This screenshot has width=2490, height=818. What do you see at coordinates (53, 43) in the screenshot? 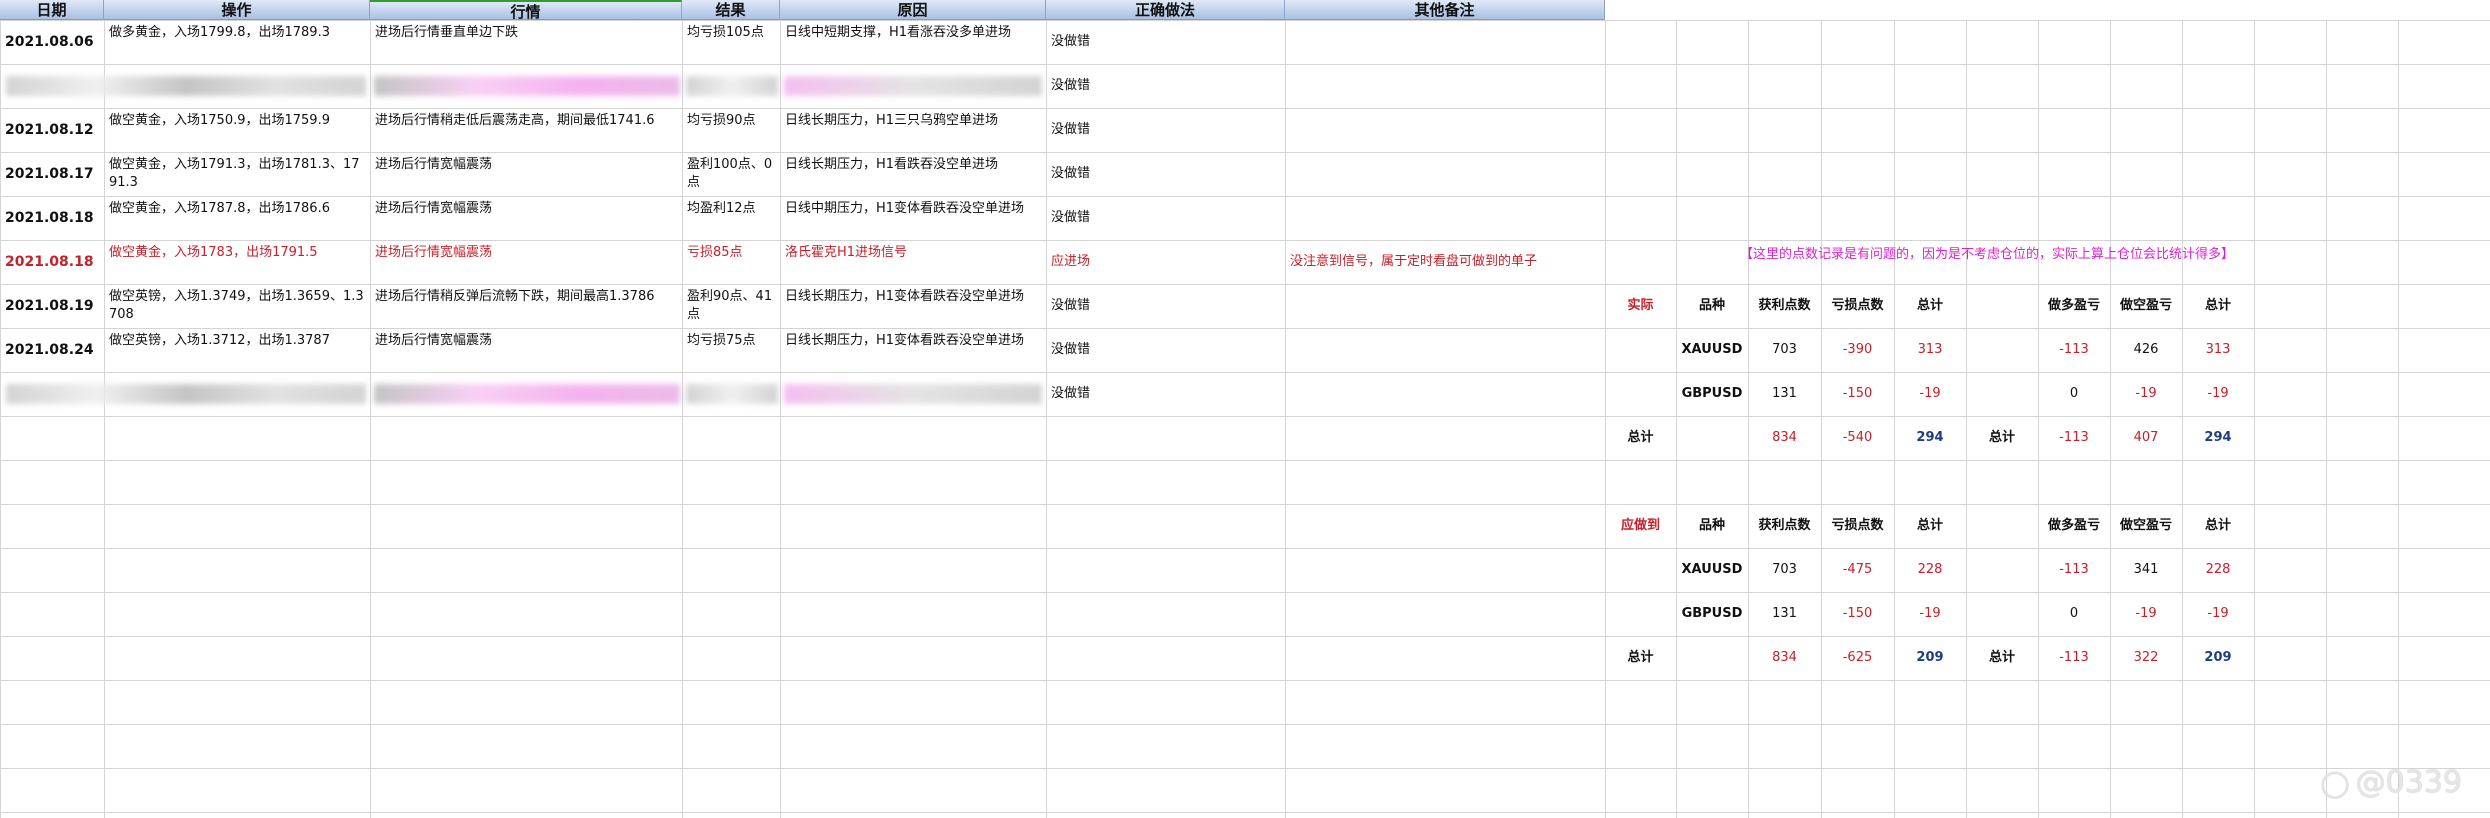
I see `cell-date: 2021.08.06` at bounding box center [53, 43].